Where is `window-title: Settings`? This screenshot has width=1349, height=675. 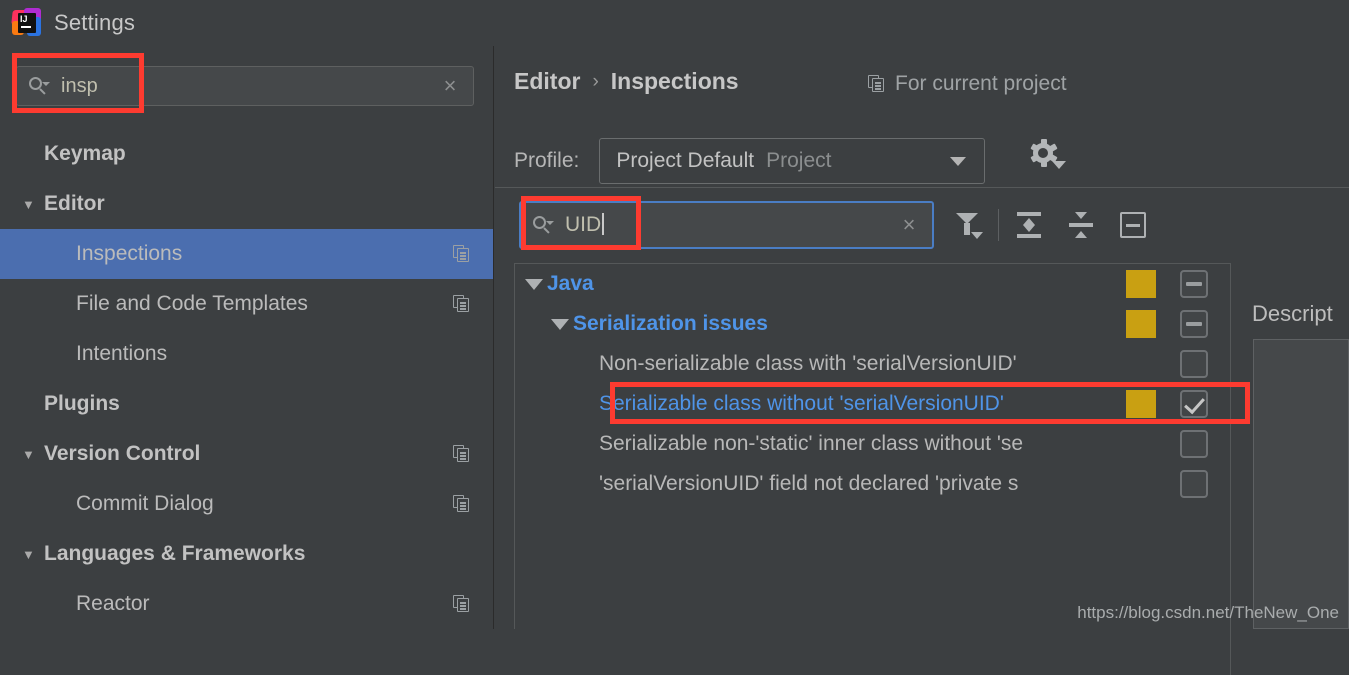
window-title: Settings is located at coordinates (95, 22).